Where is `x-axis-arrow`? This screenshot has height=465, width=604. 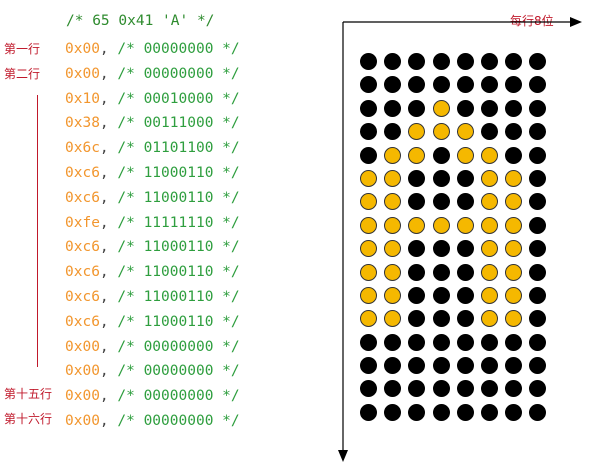
x-axis-arrow is located at coordinates (576, 22).